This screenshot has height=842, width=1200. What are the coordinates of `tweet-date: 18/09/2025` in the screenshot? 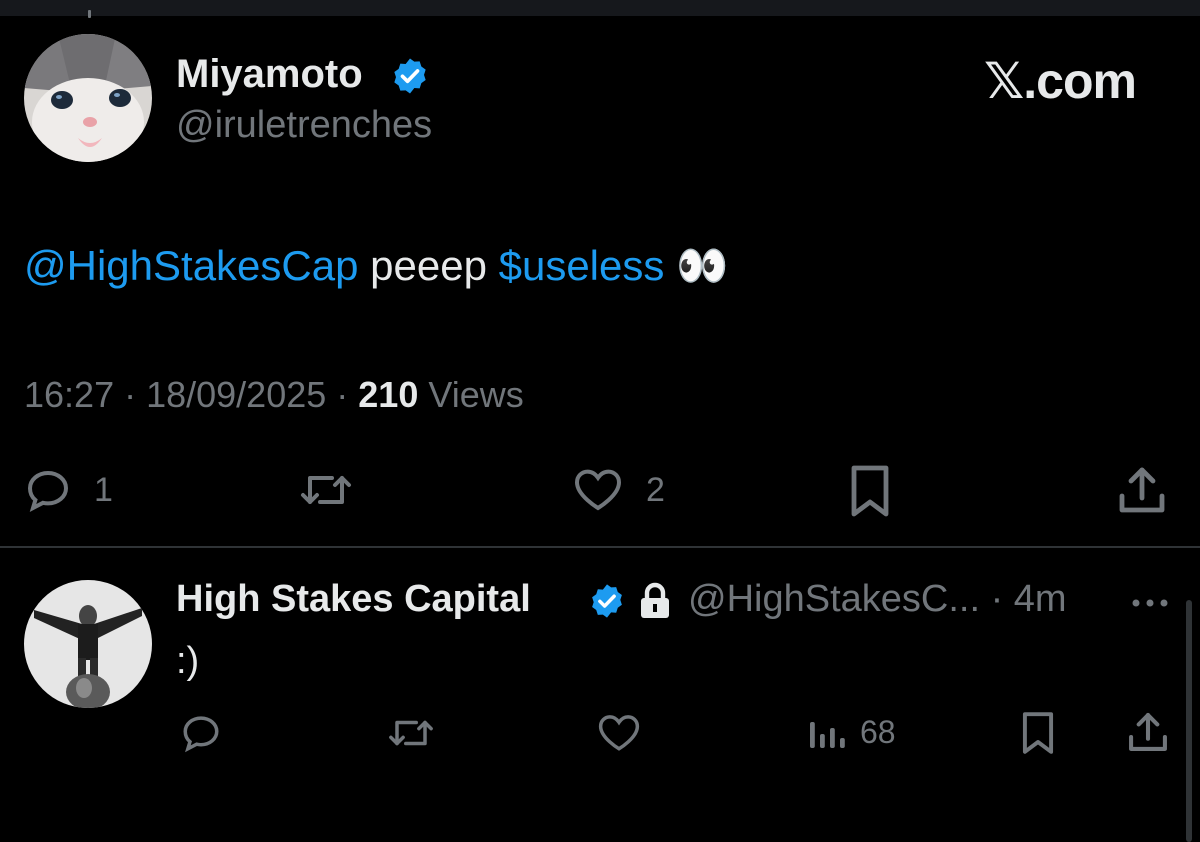 It's located at (236, 394).